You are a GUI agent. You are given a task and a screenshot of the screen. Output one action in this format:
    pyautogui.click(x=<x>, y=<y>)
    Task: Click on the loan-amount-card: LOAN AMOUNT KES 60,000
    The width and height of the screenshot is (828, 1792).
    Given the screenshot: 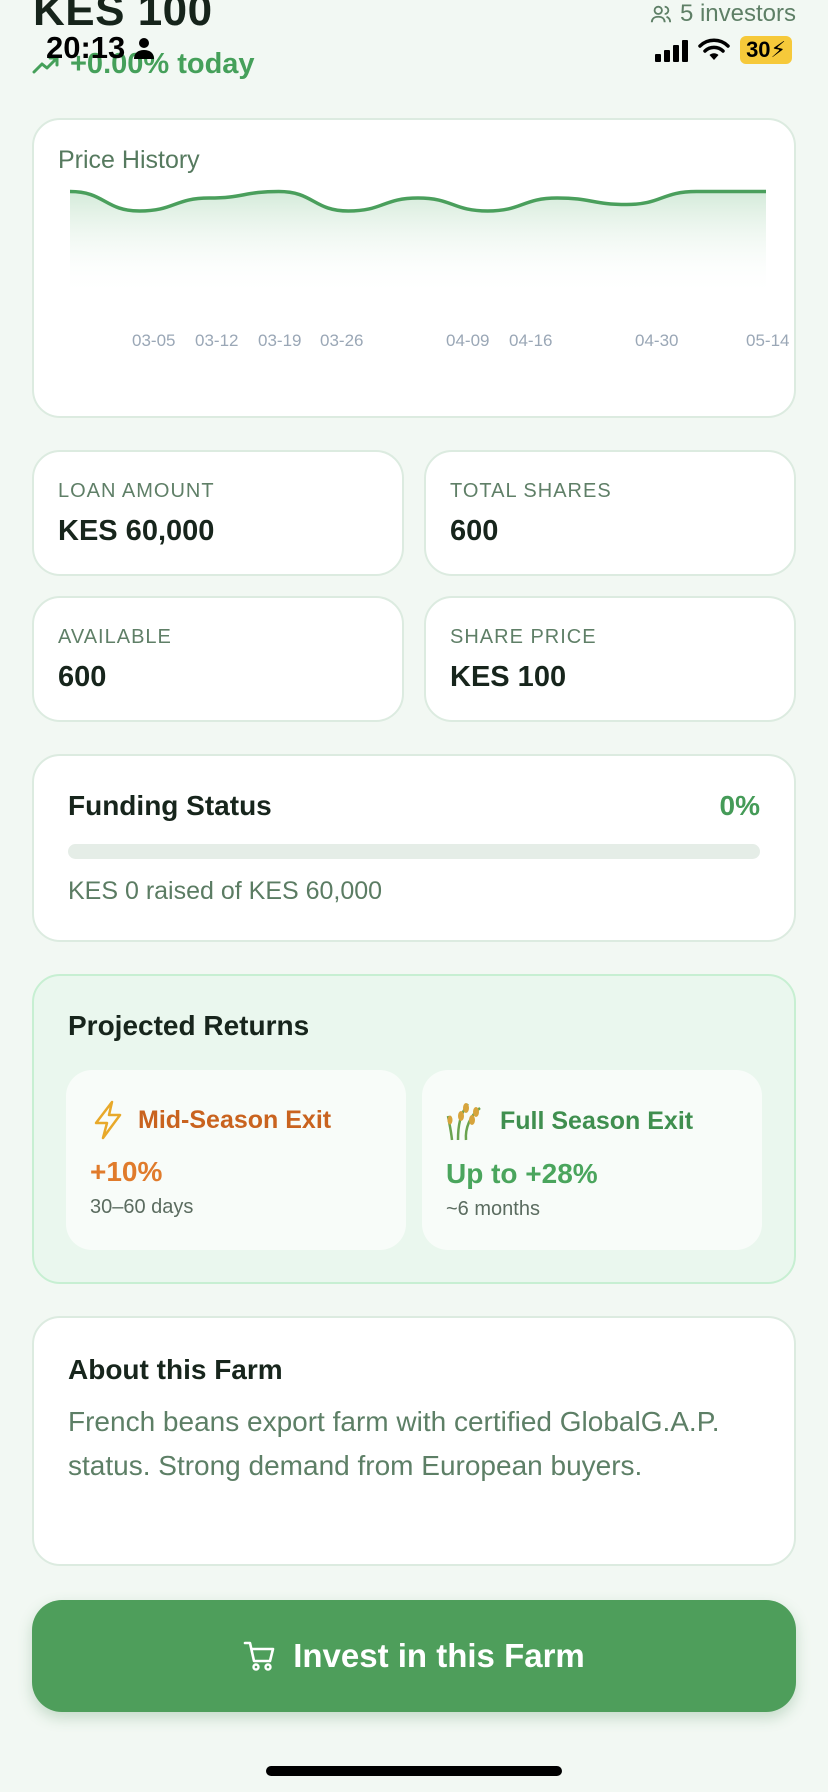 What is the action you would take?
    pyautogui.click(x=218, y=513)
    